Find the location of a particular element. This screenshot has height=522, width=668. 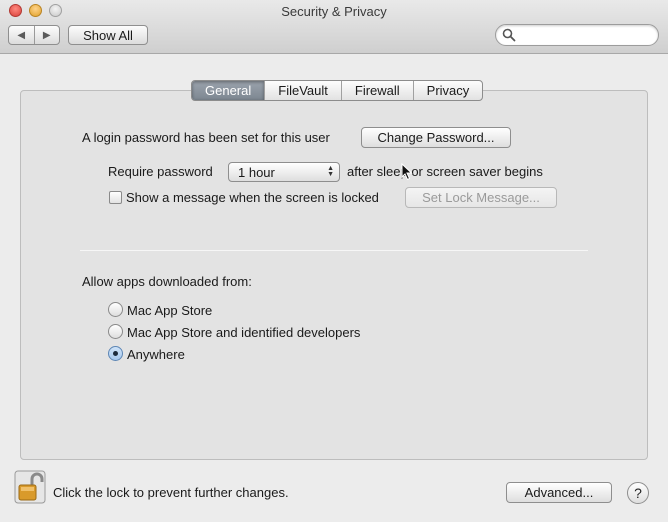

chevron-right-icon: ▶ is located at coordinates (46, 35).